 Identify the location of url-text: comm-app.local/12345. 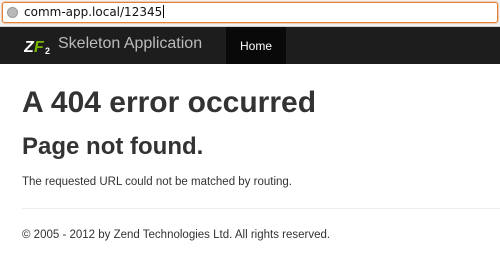
(93, 12).